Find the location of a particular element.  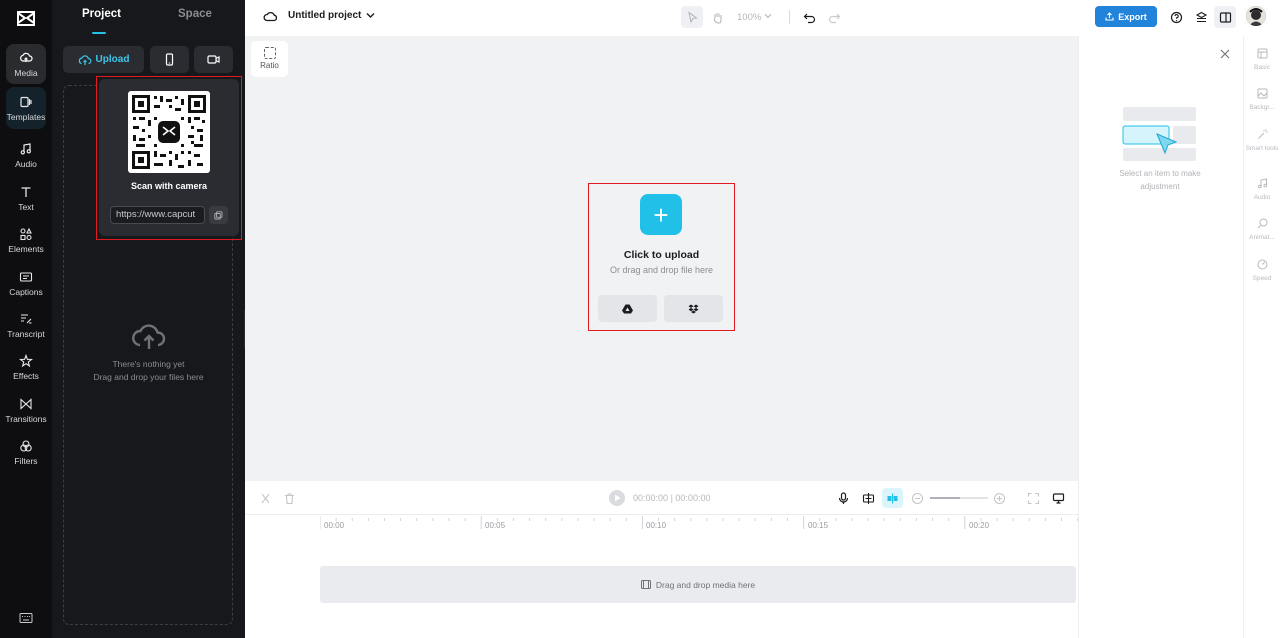

rail-item-transitions: Transitions is located at coordinates (26, 410).